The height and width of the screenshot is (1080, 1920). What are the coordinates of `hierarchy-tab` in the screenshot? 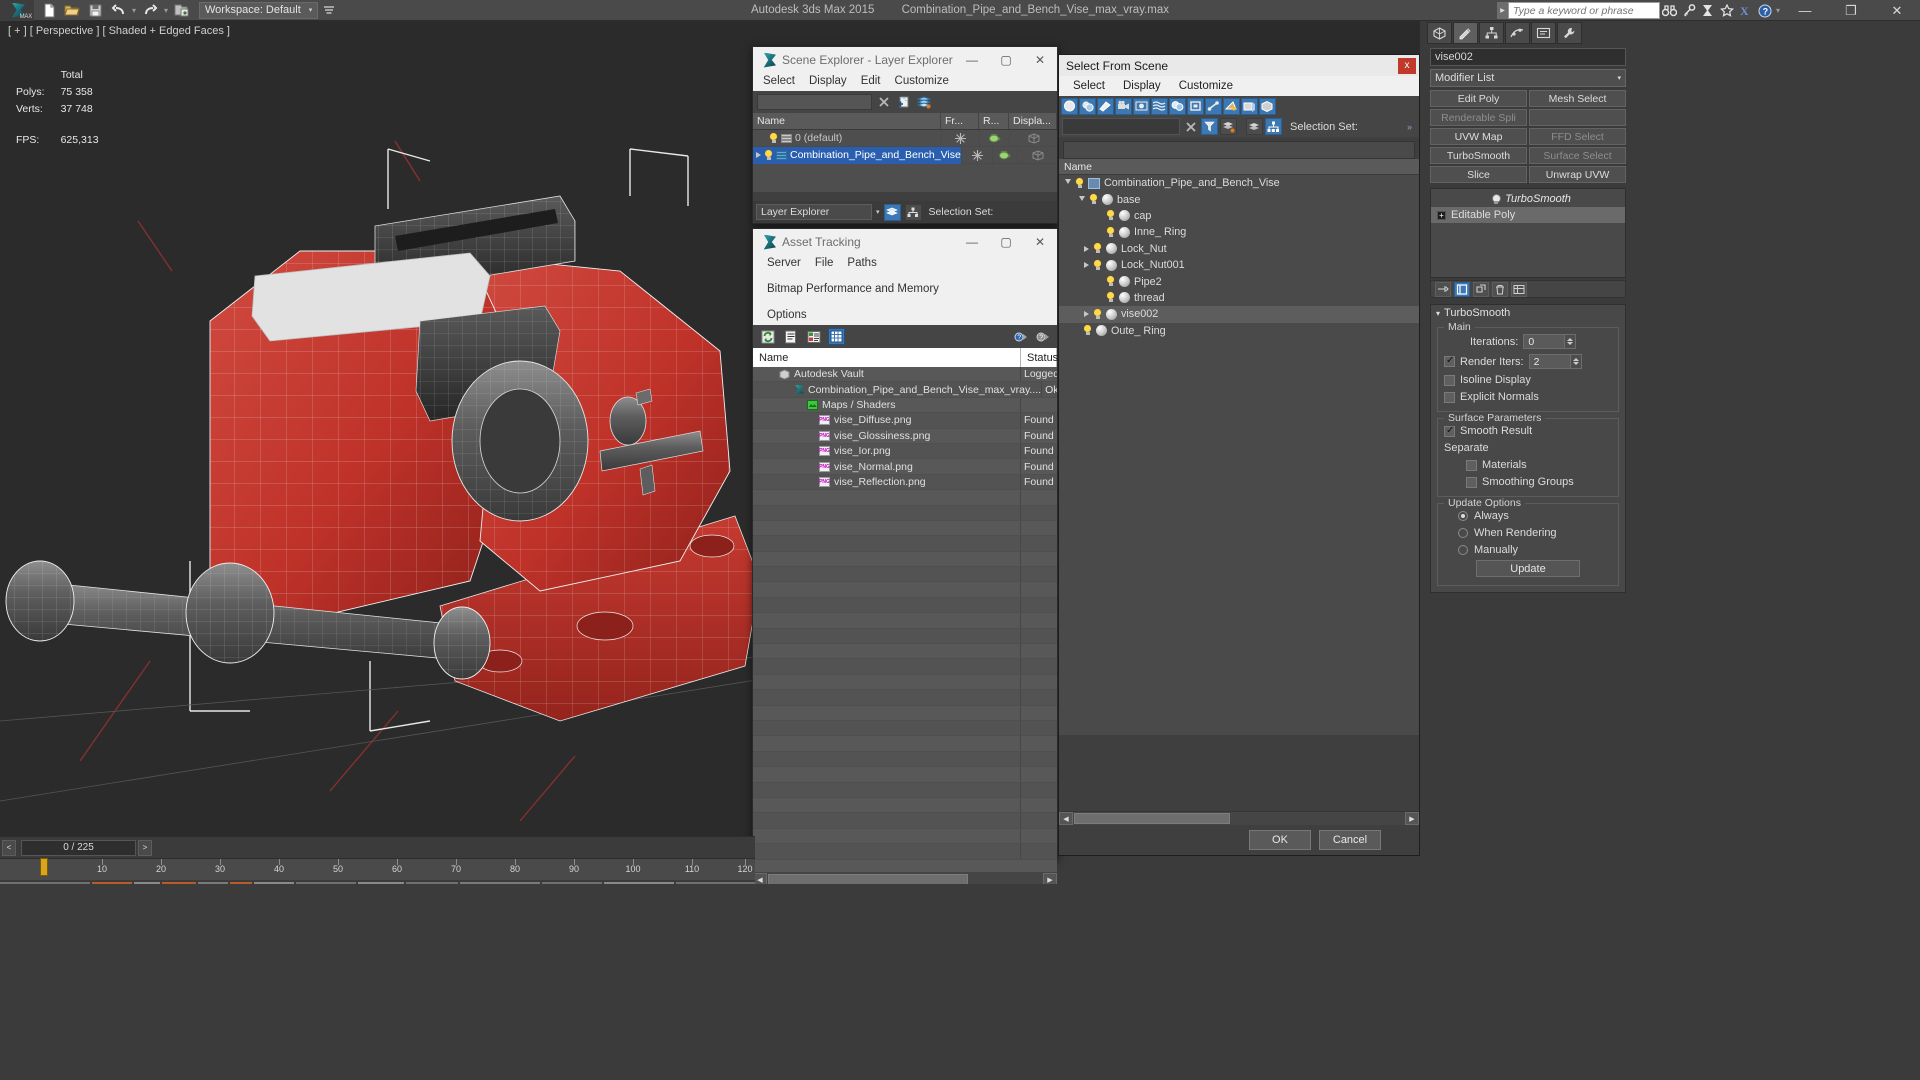 It's located at (1491, 33).